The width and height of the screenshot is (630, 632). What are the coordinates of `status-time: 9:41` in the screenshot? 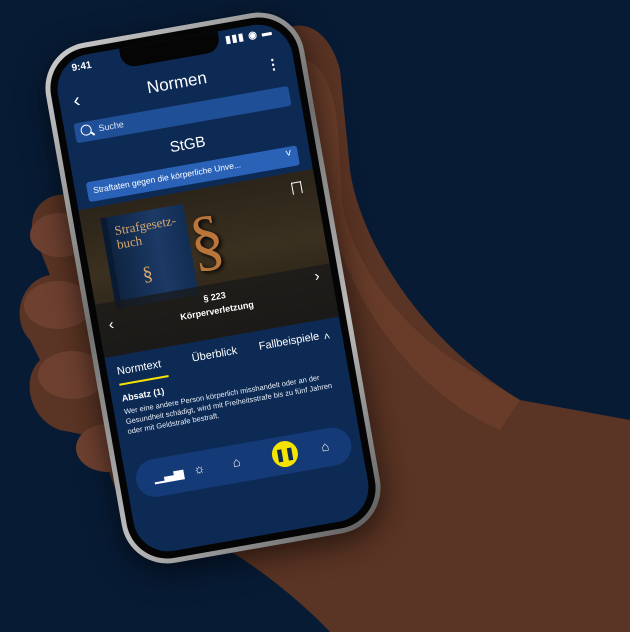 It's located at (81, 67).